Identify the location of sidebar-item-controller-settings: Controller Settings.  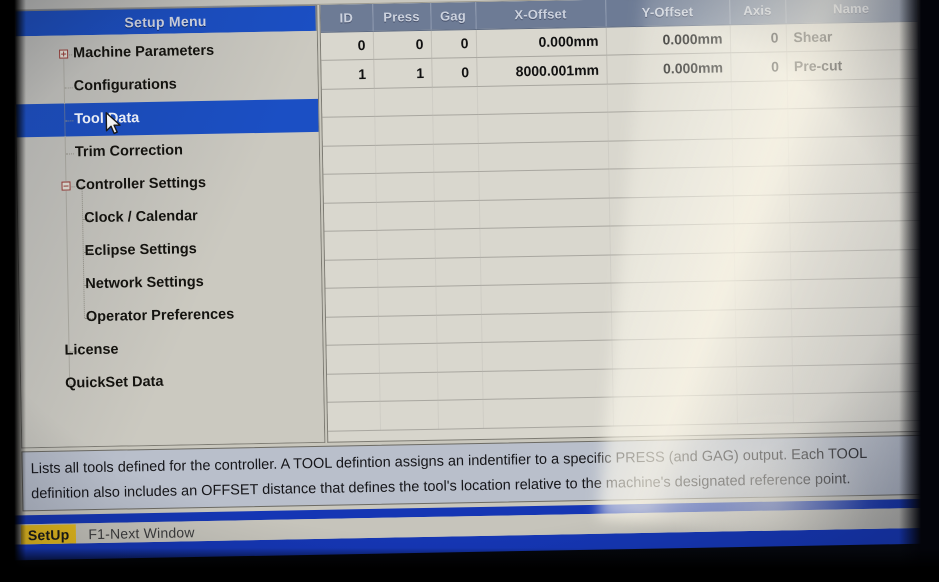
(168, 184).